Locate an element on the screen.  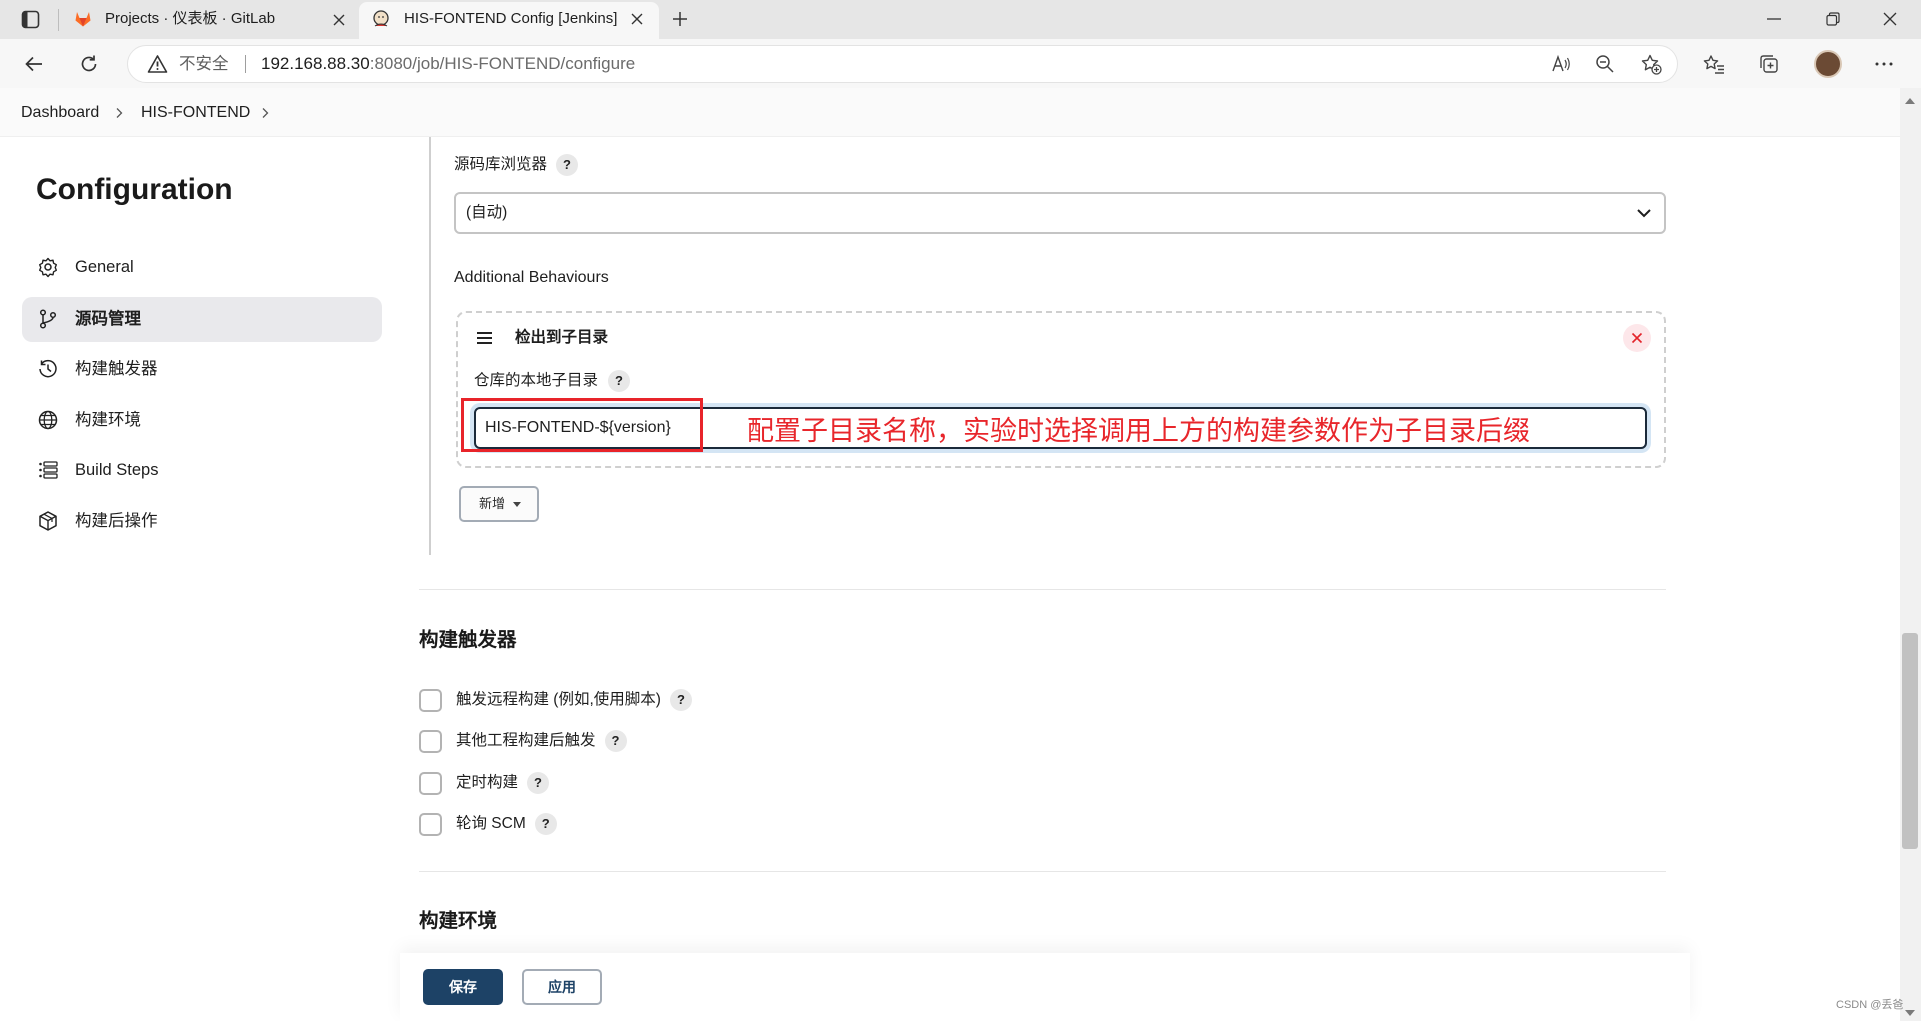
url-path: :8080/job/HIS-FONTEND/configure is located at coordinates (502, 63).